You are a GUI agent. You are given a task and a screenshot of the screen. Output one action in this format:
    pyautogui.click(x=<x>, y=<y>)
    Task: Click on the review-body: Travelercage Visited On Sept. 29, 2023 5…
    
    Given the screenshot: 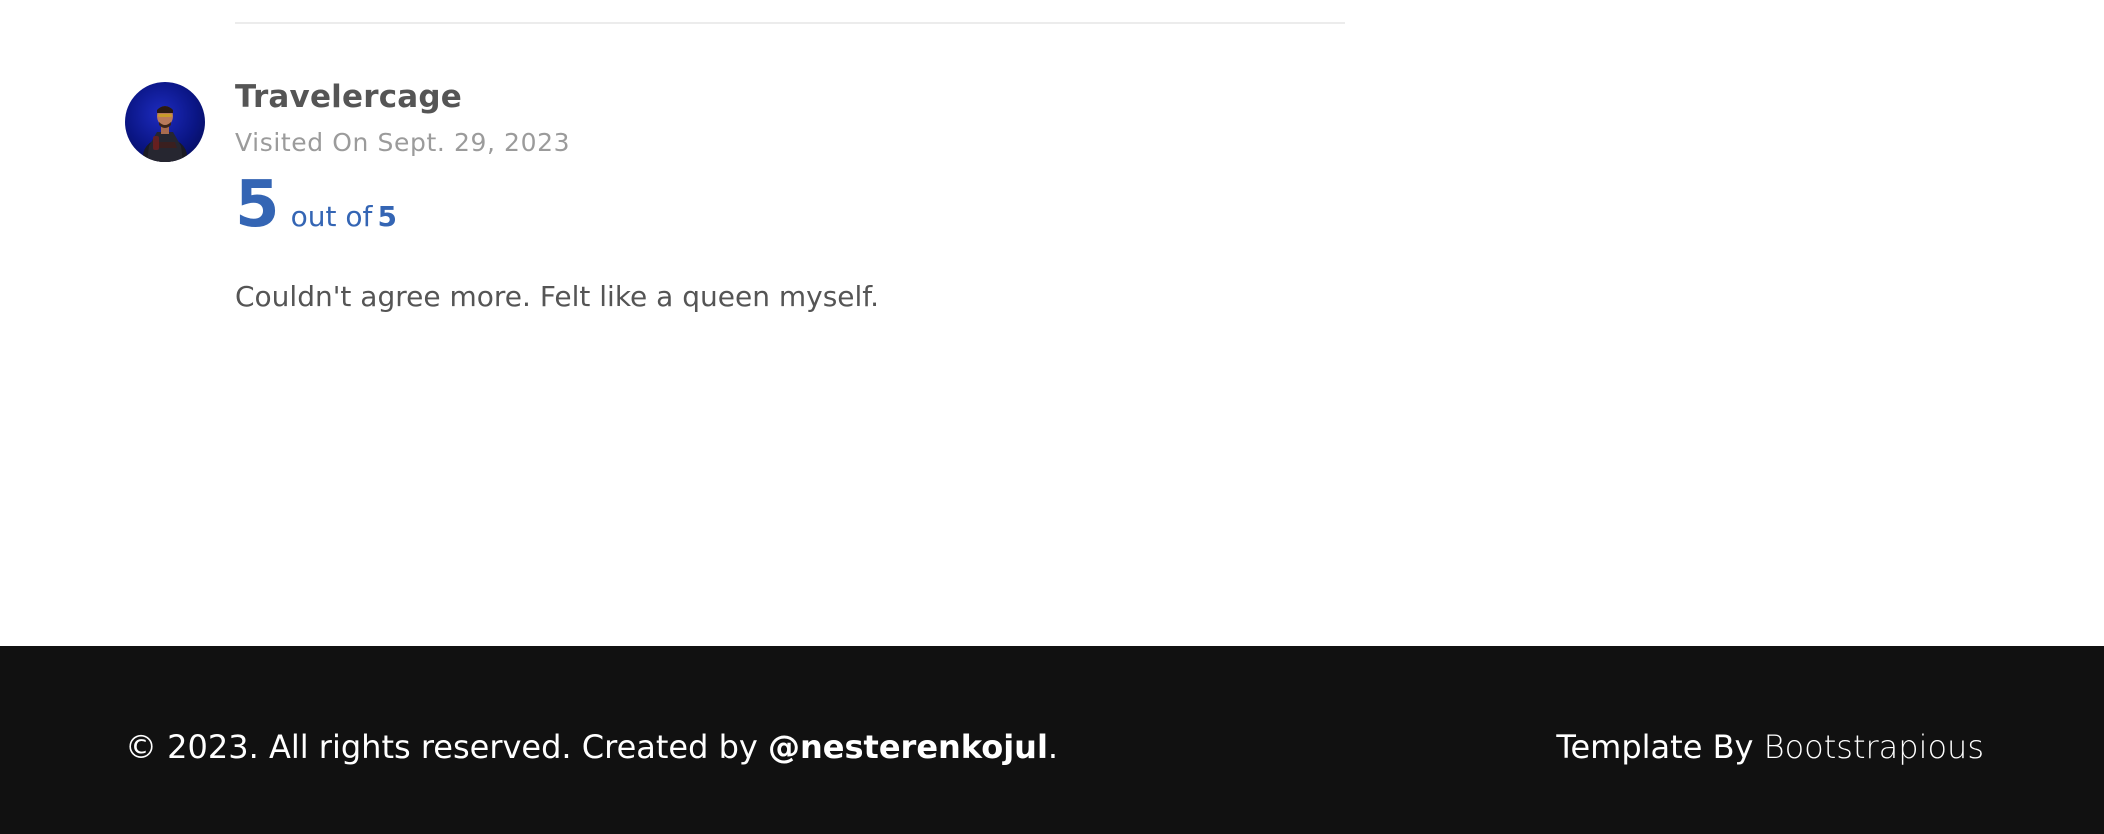 What is the action you would take?
    pyautogui.click(x=790, y=196)
    